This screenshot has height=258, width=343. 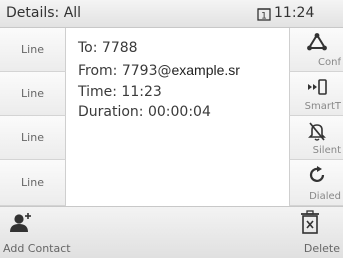 I want to click on line-key-1: Line, so click(x=33, y=50).